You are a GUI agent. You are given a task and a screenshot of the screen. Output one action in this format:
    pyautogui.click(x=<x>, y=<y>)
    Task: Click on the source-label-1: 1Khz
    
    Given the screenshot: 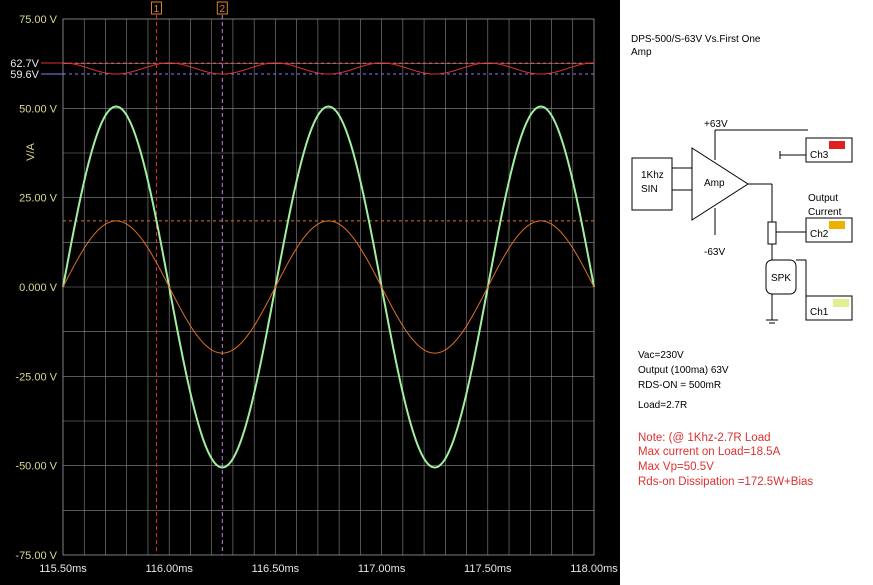 What is the action you would take?
    pyautogui.click(x=652, y=175)
    